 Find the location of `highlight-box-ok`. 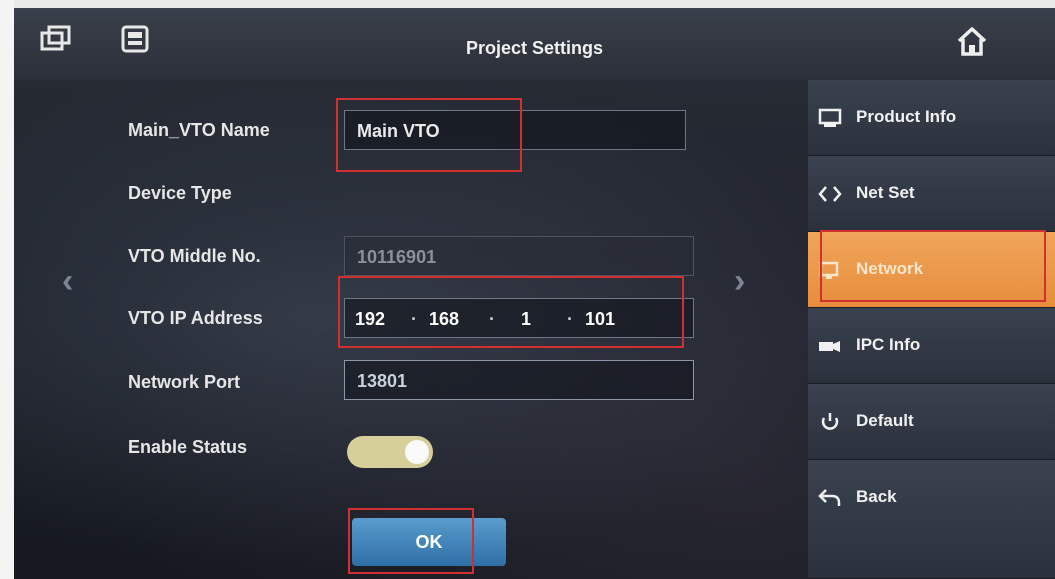

highlight-box-ok is located at coordinates (411, 541).